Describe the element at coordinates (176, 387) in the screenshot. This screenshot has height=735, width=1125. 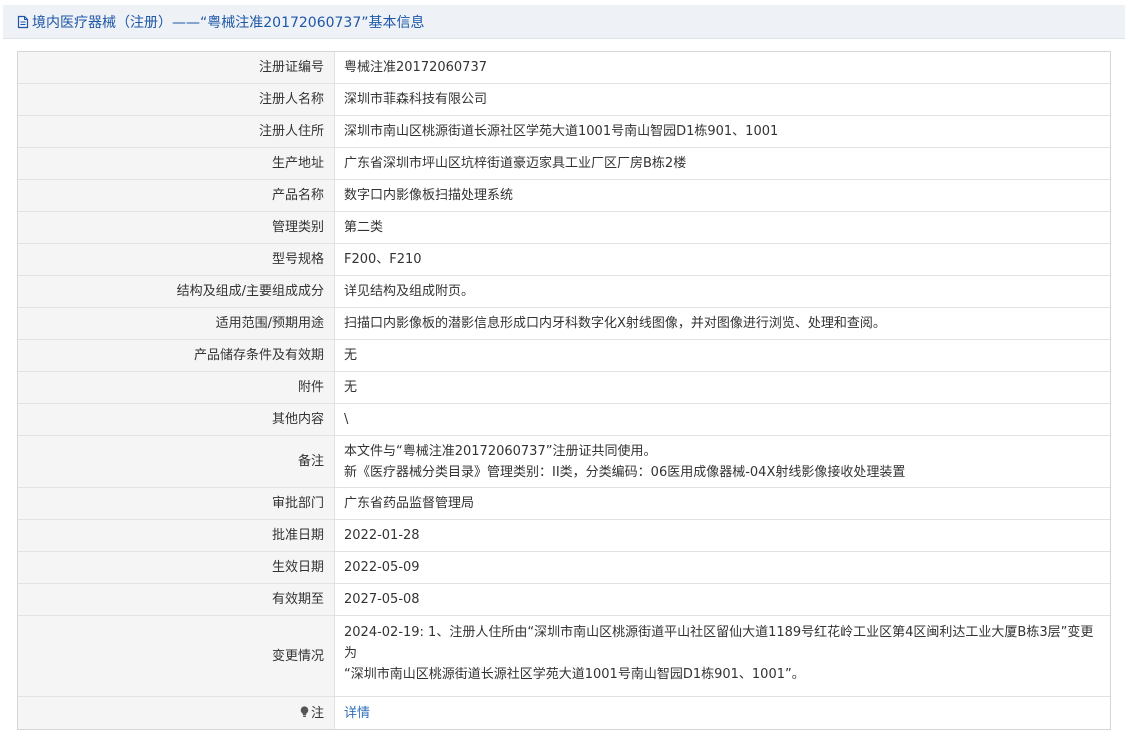
I see `row-label: 附件` at that location.